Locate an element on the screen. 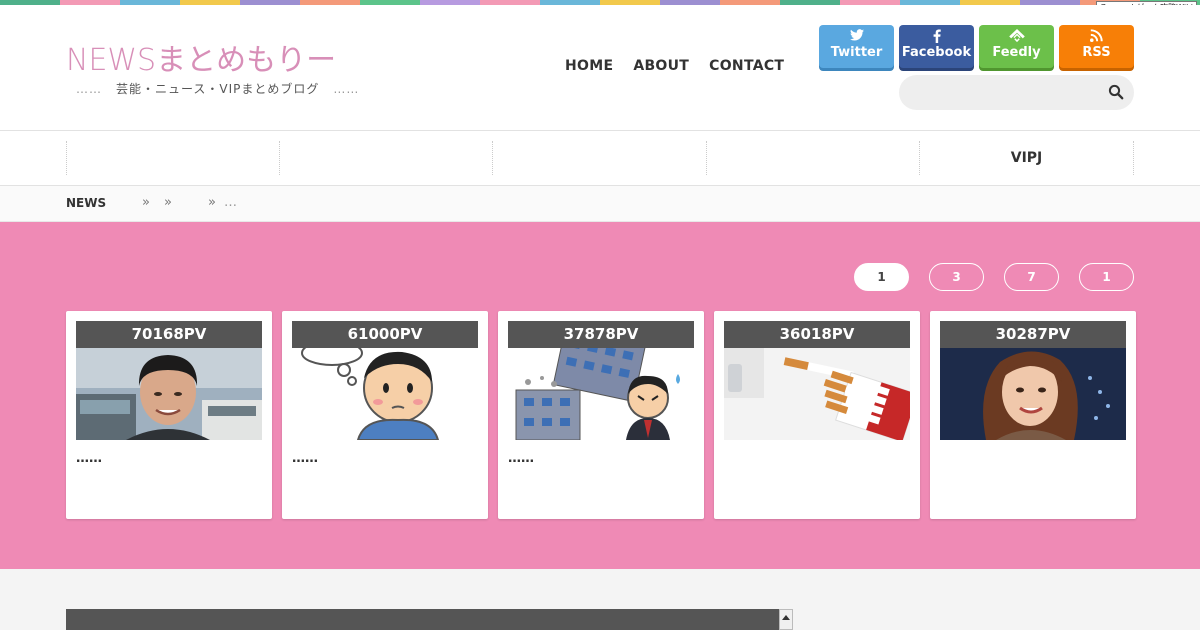 The height and width of the screenshot is (630, 1200). feedly-button: Feedly is located at coordinates (1016, 46).